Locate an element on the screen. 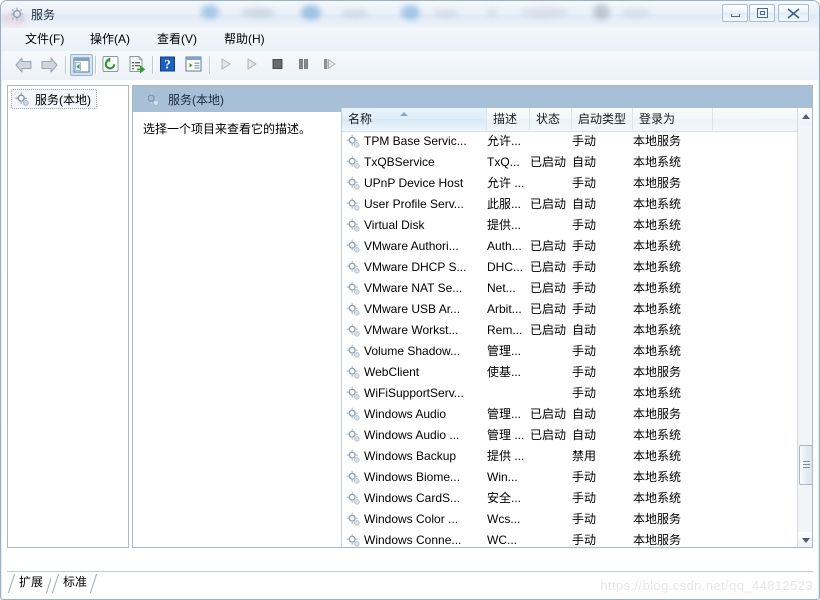  cell-log-on-as: 本地服务 is located at coordinates (657, 414).